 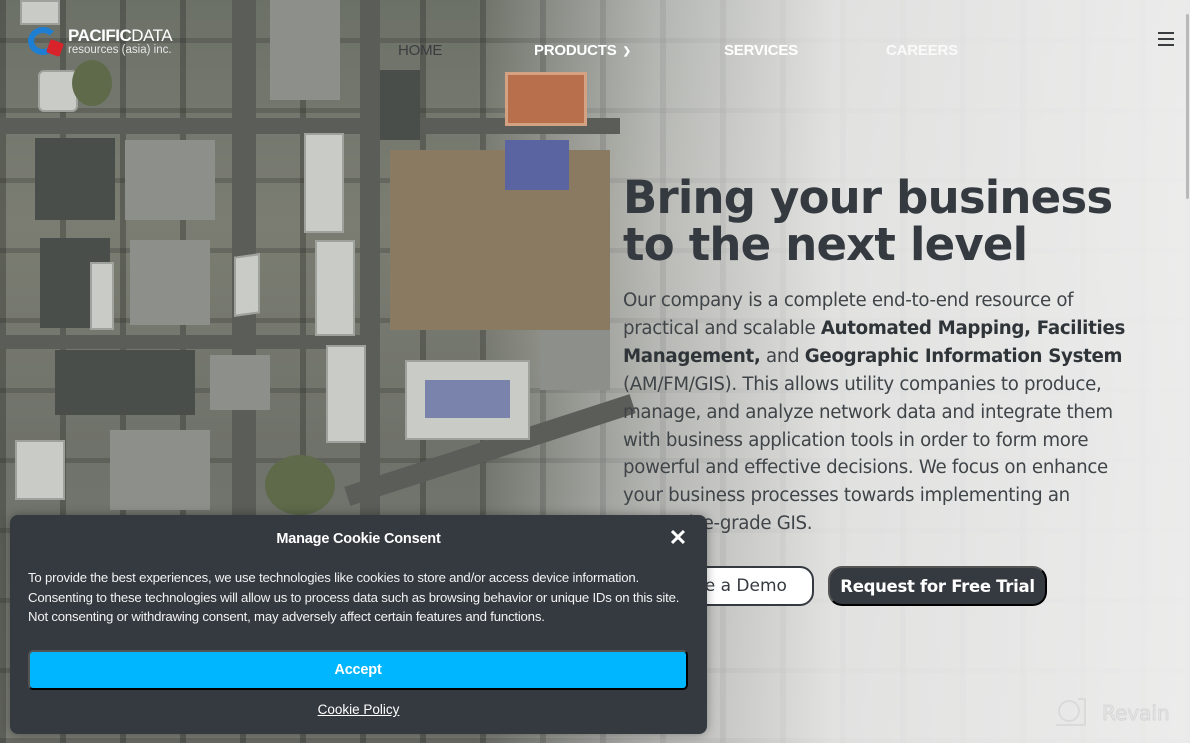 What do you see at coordinates (92, 83) in the screenshot?
I see `park` at bounding box center [92, 83].